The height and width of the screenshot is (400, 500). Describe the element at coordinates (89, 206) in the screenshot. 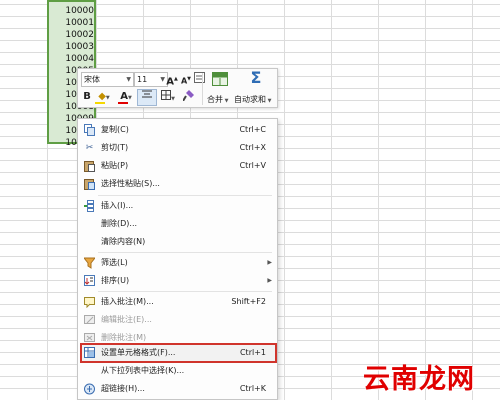

I see `insert-icon` at that location.